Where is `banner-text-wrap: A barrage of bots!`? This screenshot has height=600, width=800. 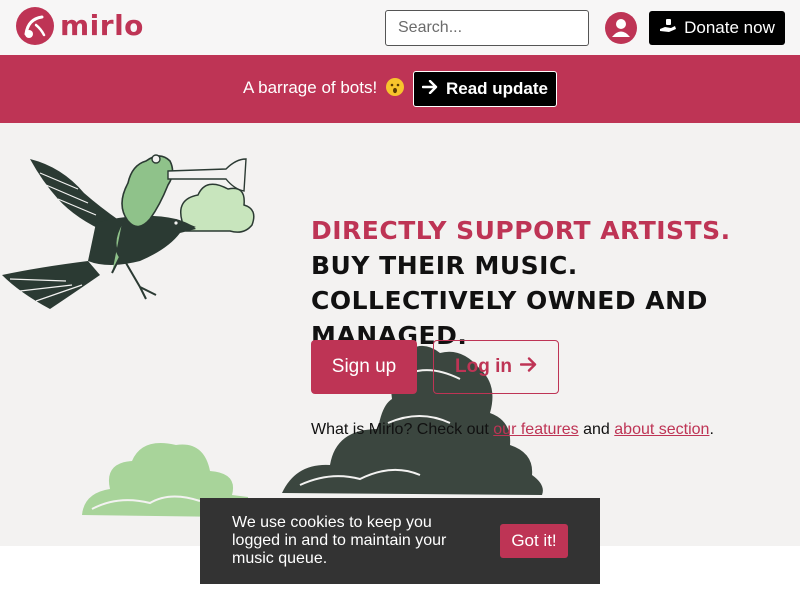 banner-text-wrap: A barrage of bots! is located at coordinates (323, 88).